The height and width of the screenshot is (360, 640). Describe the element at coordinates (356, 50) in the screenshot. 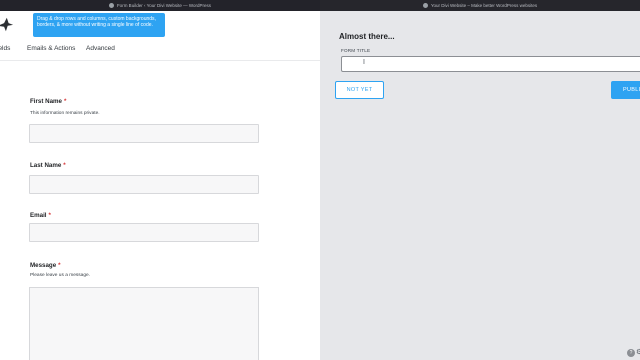

I see `form-title-label: FORM TITLE` at that location.